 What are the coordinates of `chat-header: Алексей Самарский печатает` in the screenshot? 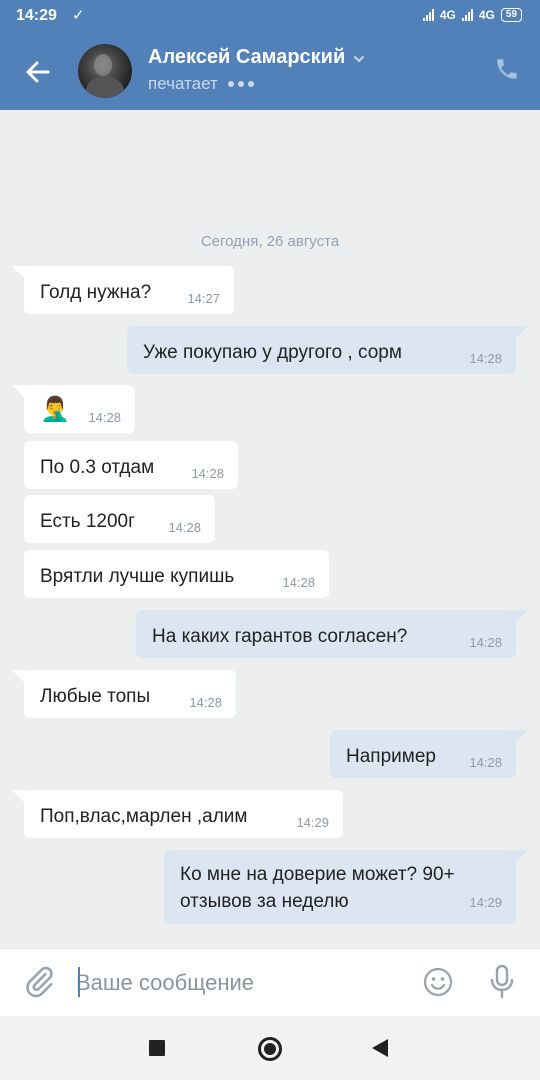 It's located at (270, 72).